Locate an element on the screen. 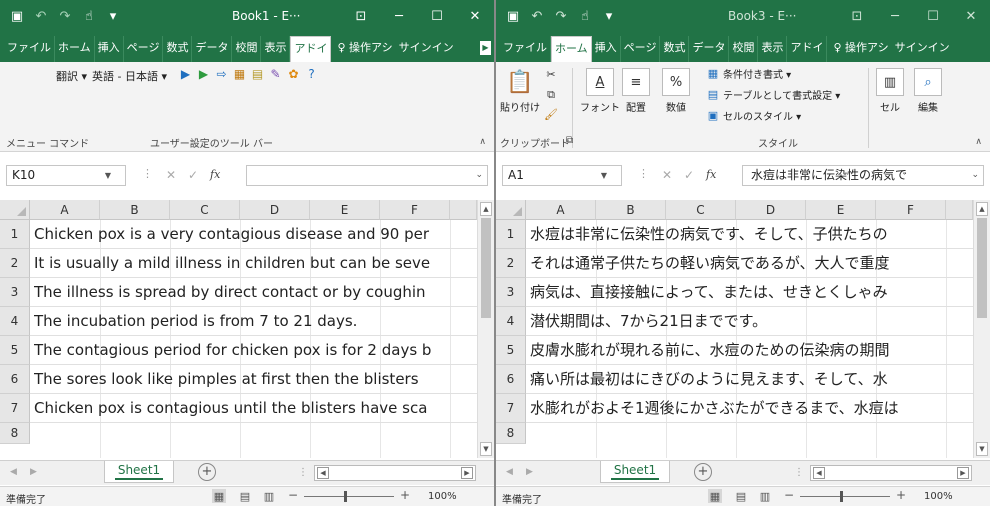 Image resolution: width=990 pixels, height=506 pixels. help-icon: ? is located at coordinates (311, 73).